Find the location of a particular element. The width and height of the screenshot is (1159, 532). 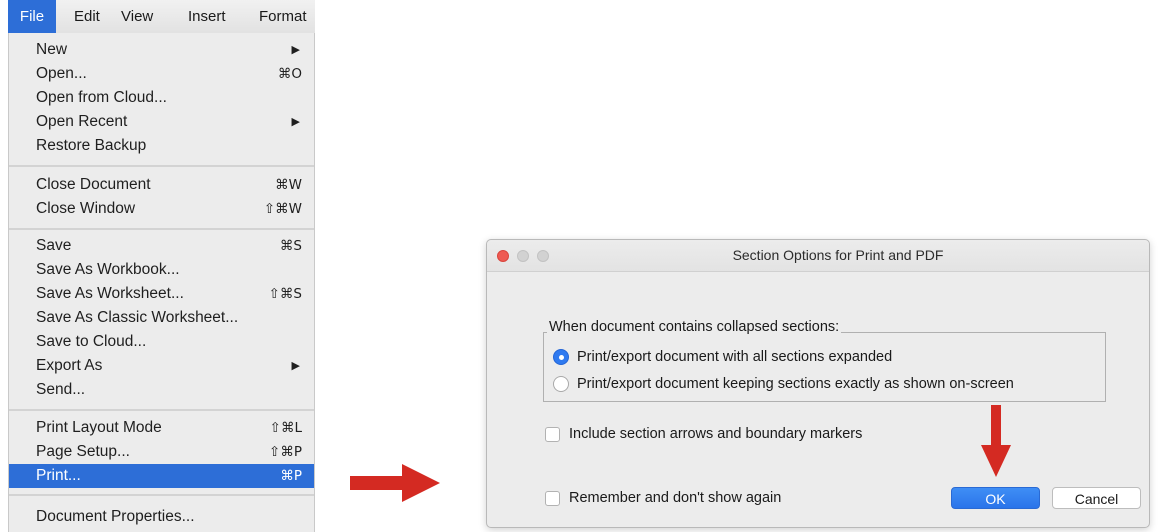

dialog-titlebar: Section Options for Print and PDF is located at coordinates (818, 256).